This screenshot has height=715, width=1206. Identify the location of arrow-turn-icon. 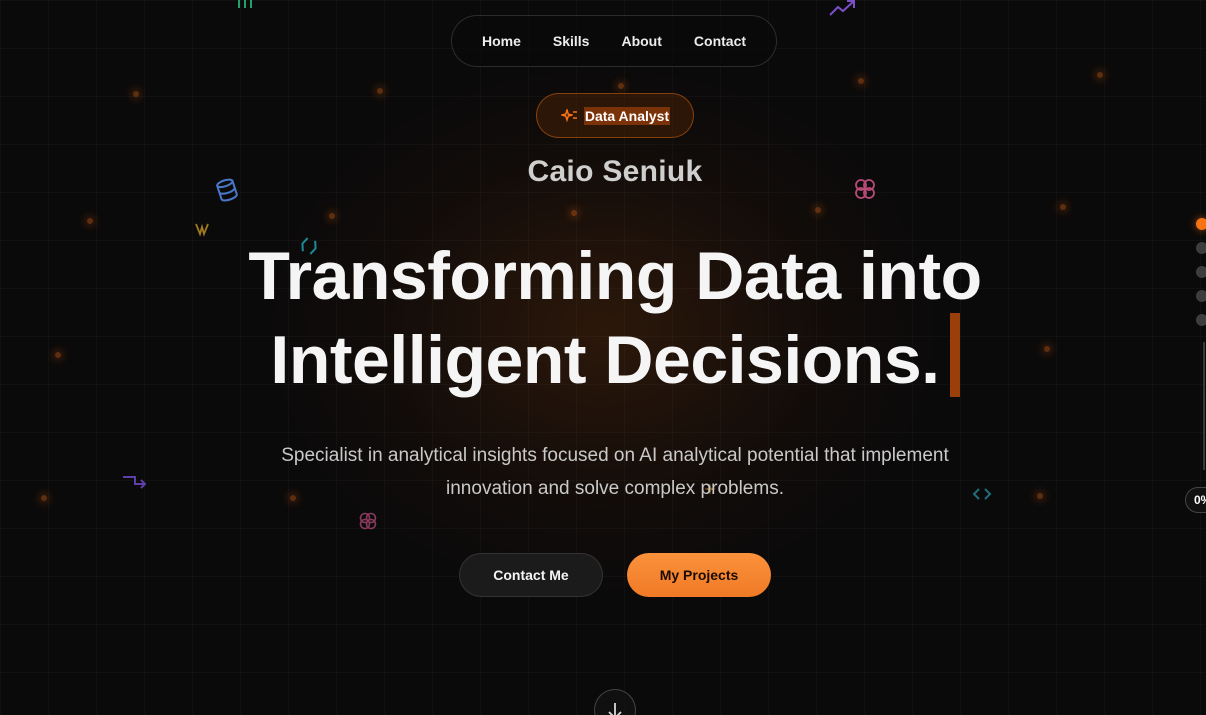
(135, 481).